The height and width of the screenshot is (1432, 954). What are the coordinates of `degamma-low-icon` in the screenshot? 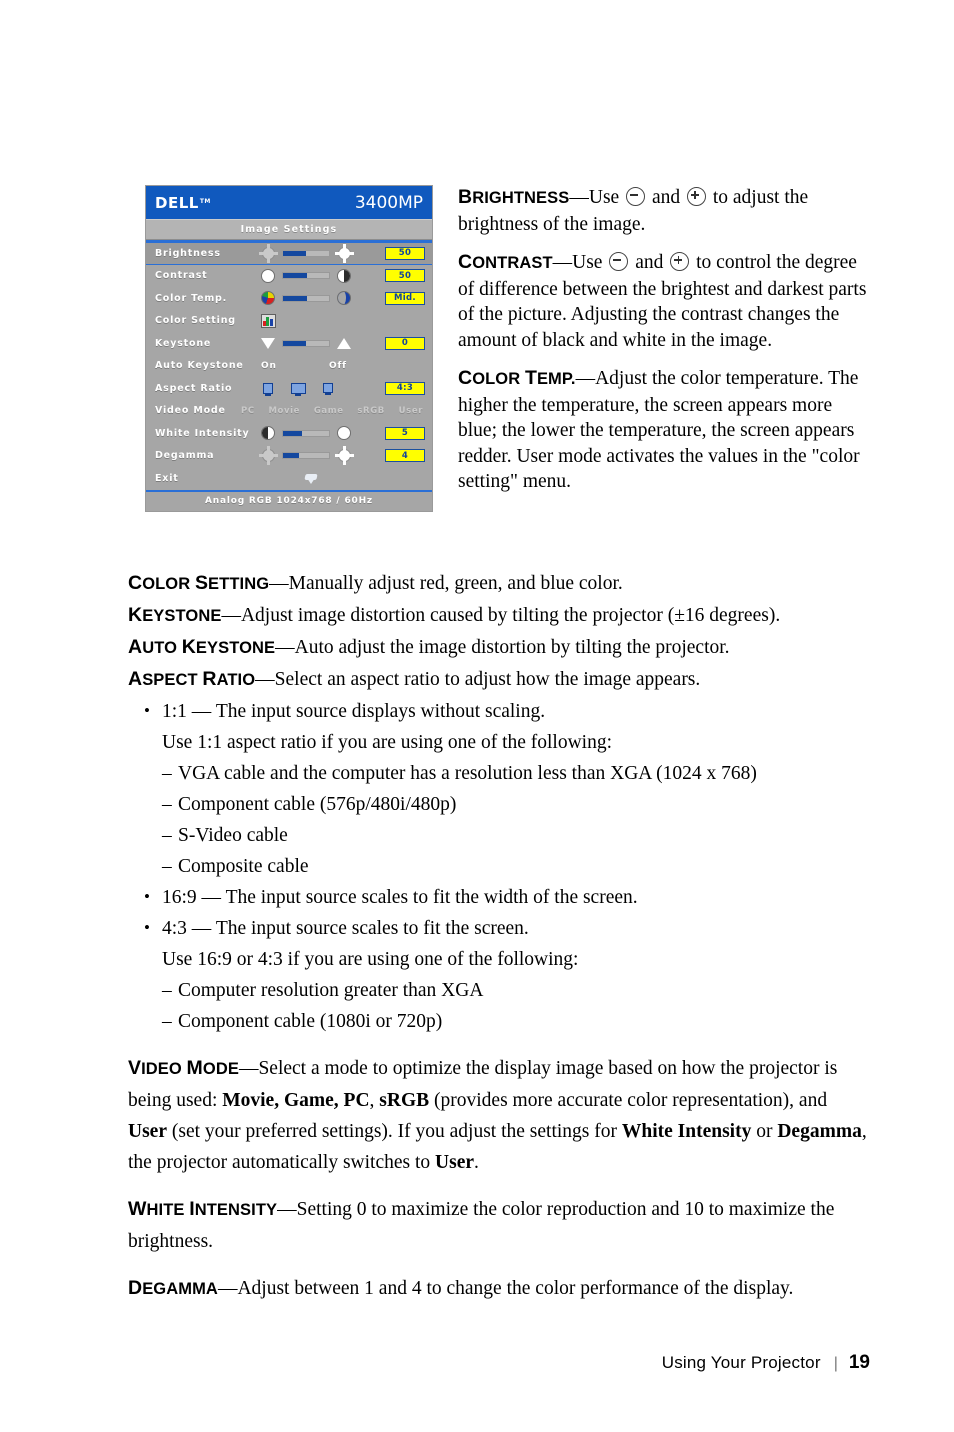 It's located at (268, 456).